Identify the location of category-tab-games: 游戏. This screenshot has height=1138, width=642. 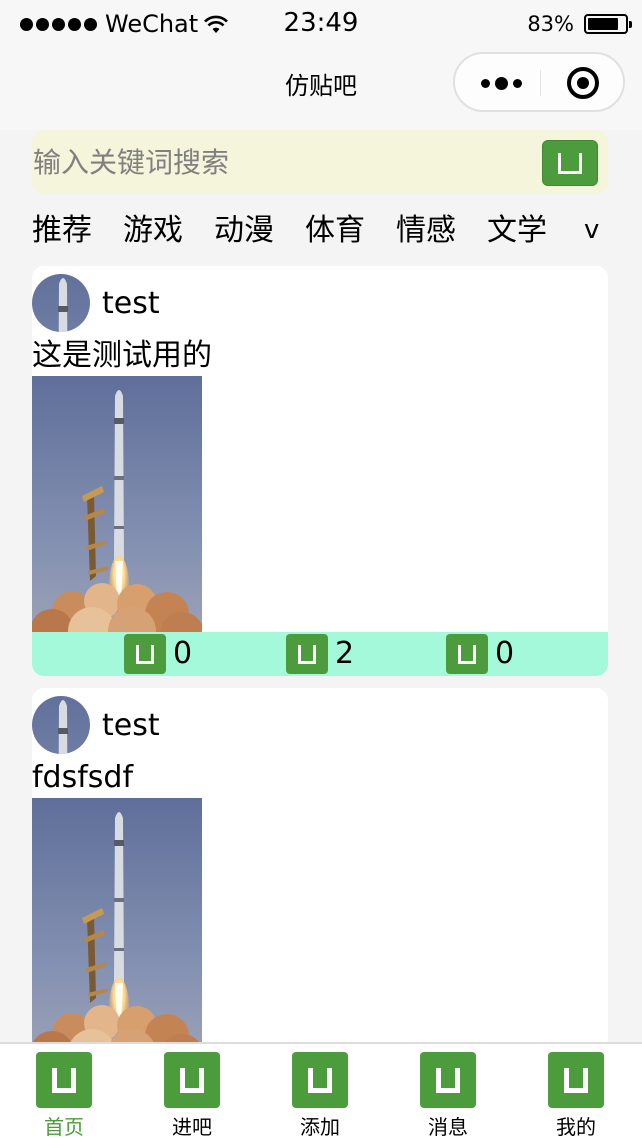
(153, 231).